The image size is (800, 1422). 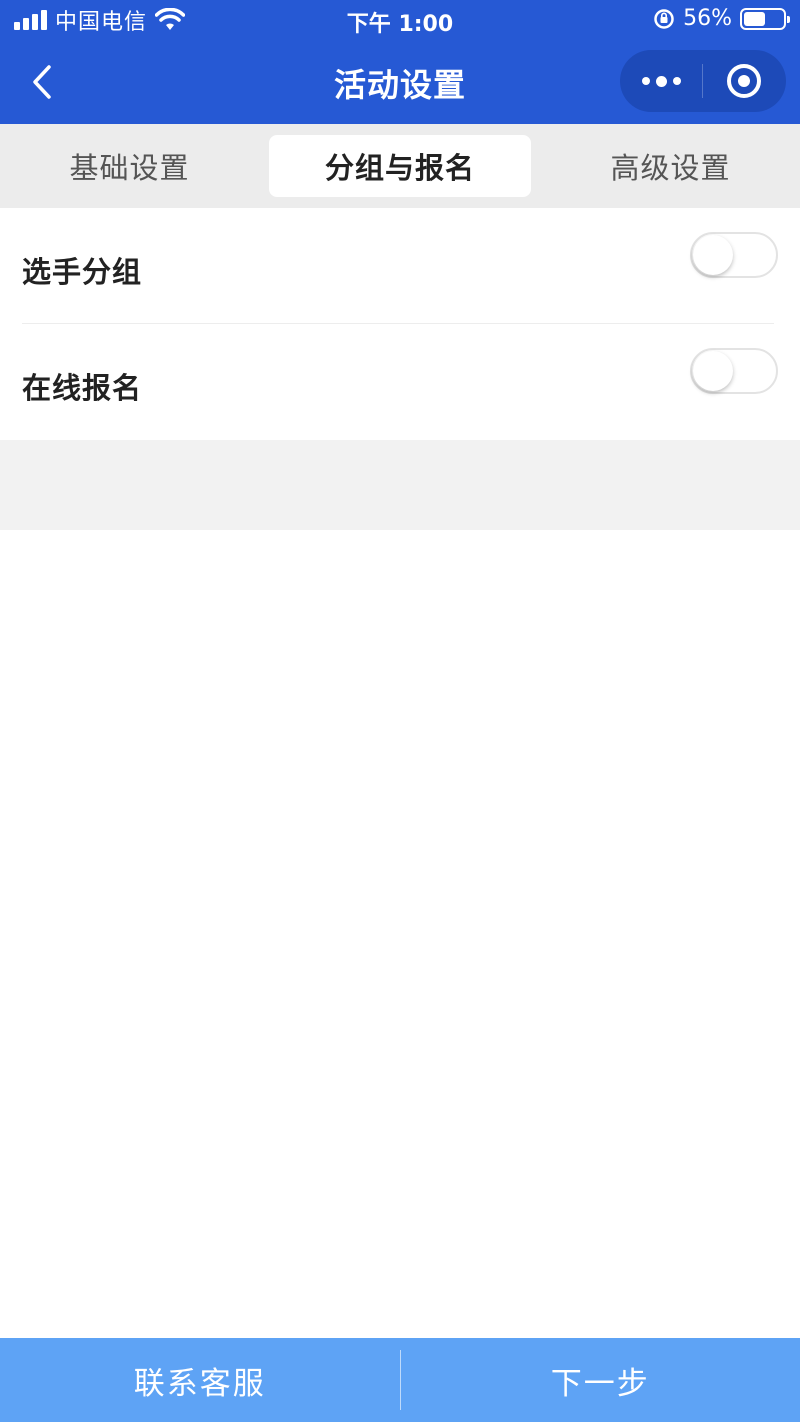 What do you see at coordinates (670, 166) in the screenshot?
I see `tab-advanced-settings: 高级设置` at bounding box center [670, 166].